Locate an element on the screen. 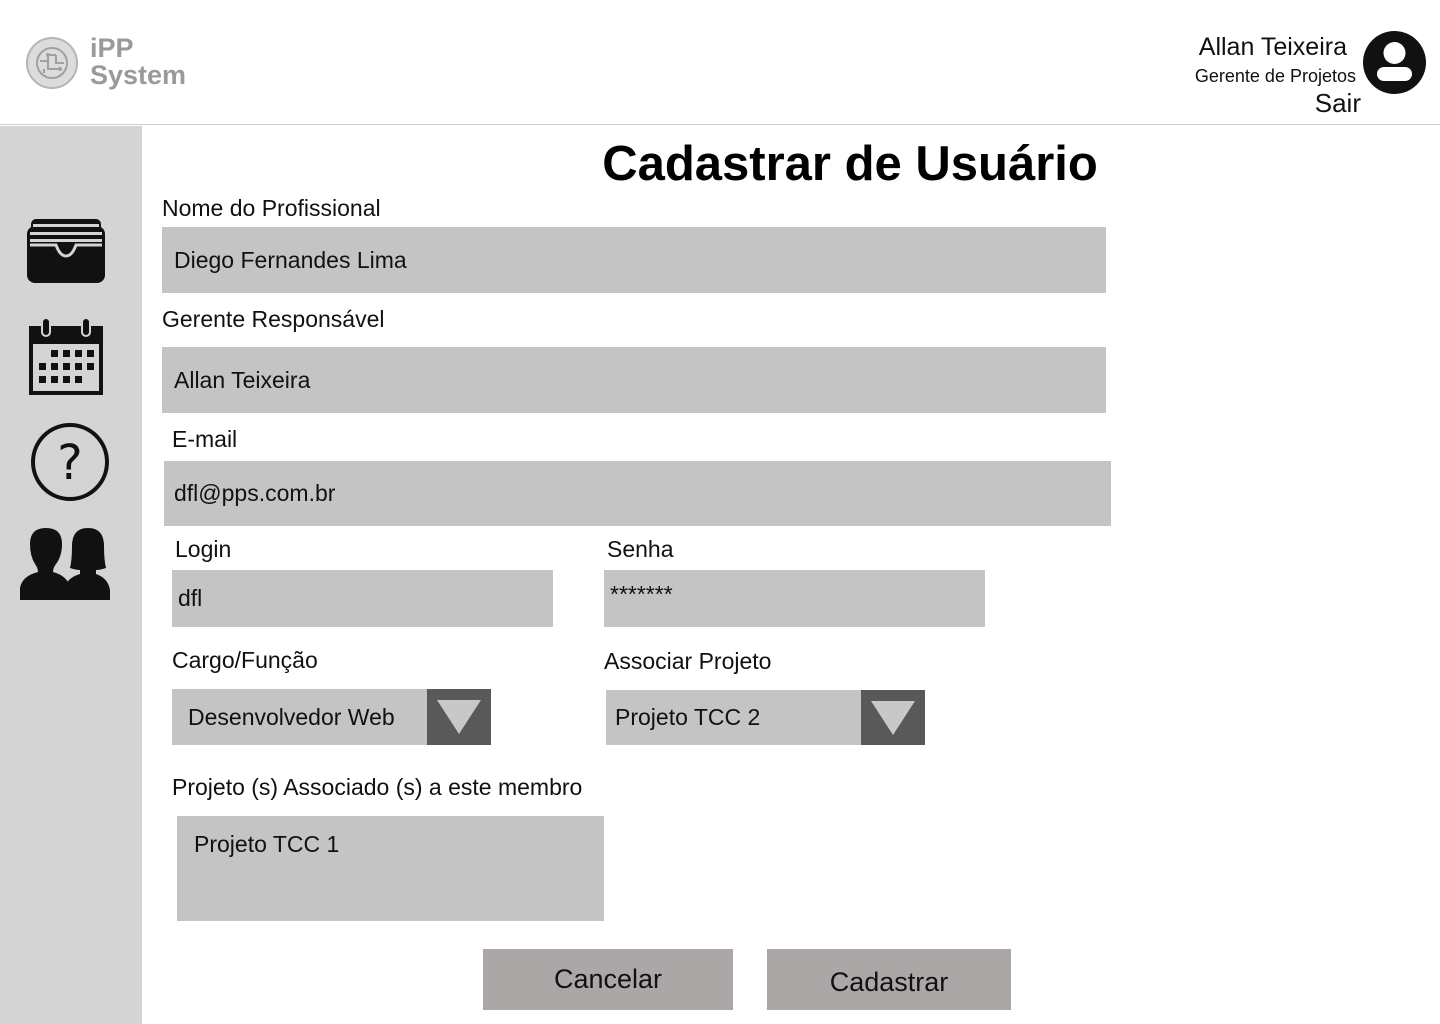  cancel-button: Cancelar is located at coordinates (608, 979).